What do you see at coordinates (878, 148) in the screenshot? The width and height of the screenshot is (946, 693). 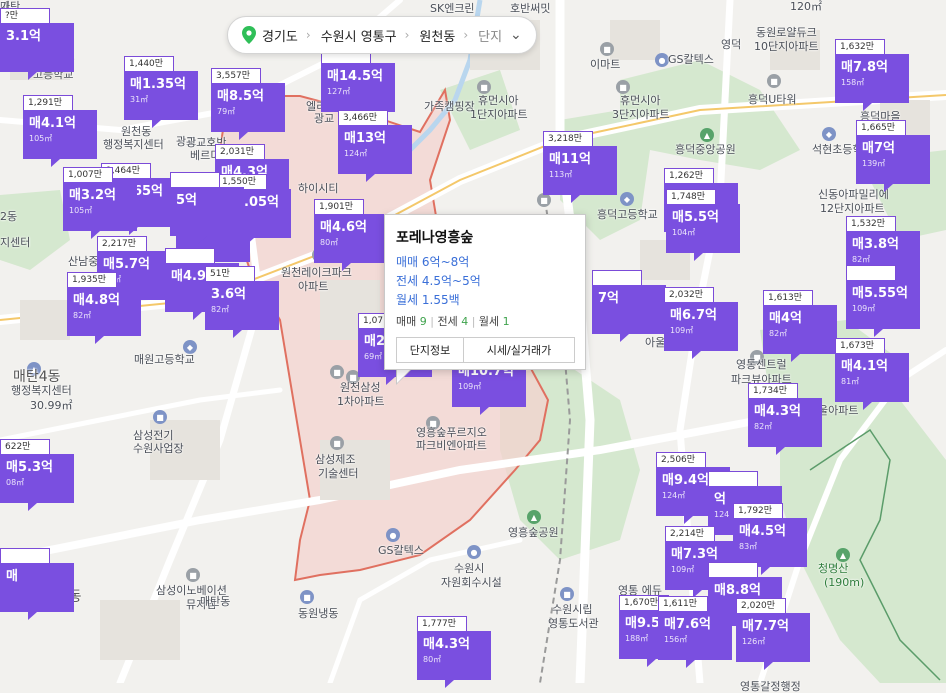 I see `marker-price: 매7억` at bounding box center [878, 148].